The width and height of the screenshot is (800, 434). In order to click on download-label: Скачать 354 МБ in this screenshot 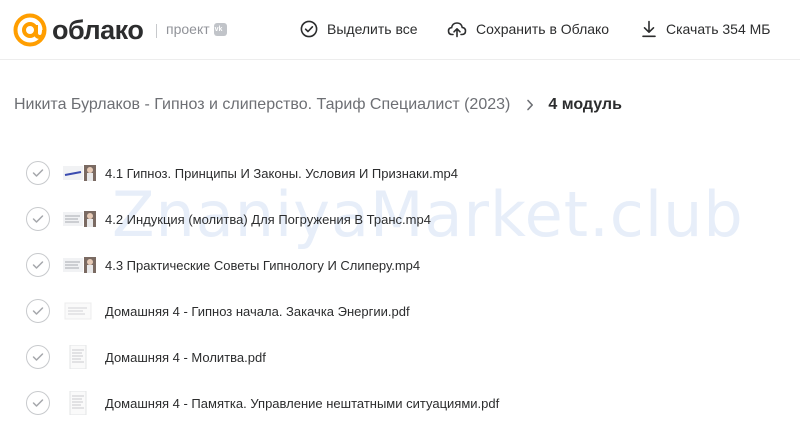, I will do `click(718, 29)`.